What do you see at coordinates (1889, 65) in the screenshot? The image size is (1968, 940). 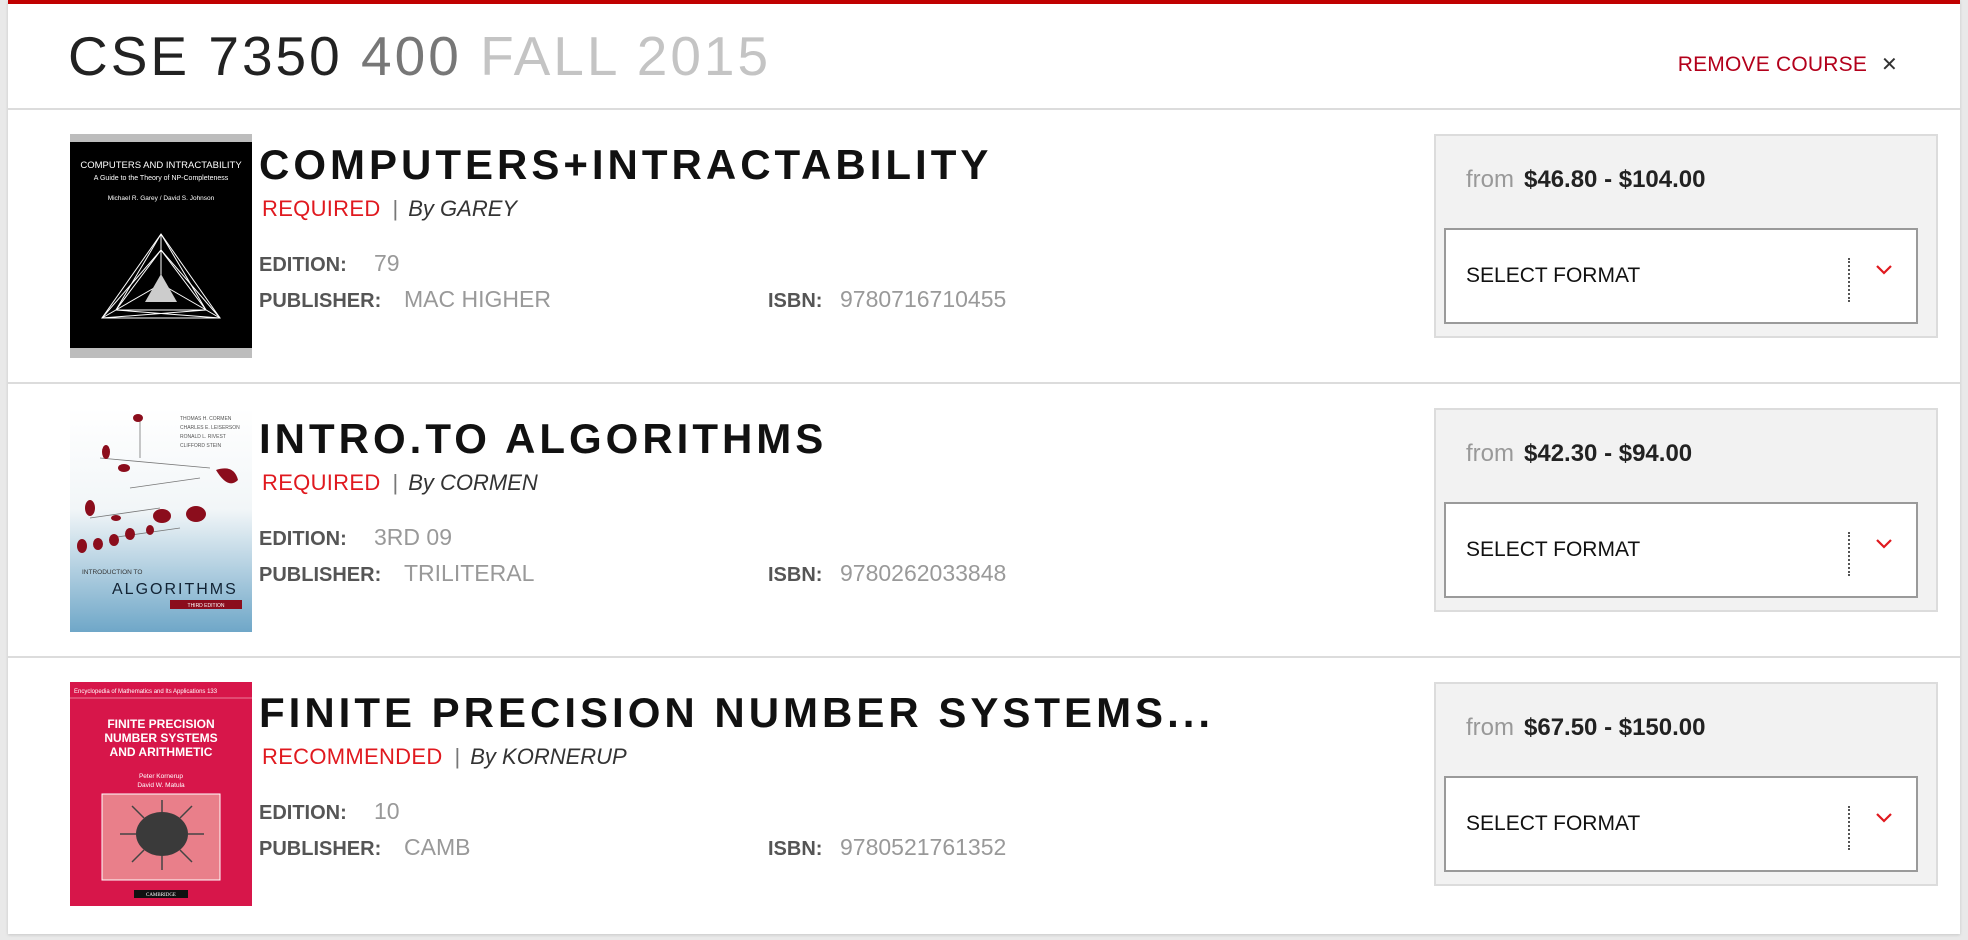 I see `close-icon: ✕` at bounding box center [1889, 65].